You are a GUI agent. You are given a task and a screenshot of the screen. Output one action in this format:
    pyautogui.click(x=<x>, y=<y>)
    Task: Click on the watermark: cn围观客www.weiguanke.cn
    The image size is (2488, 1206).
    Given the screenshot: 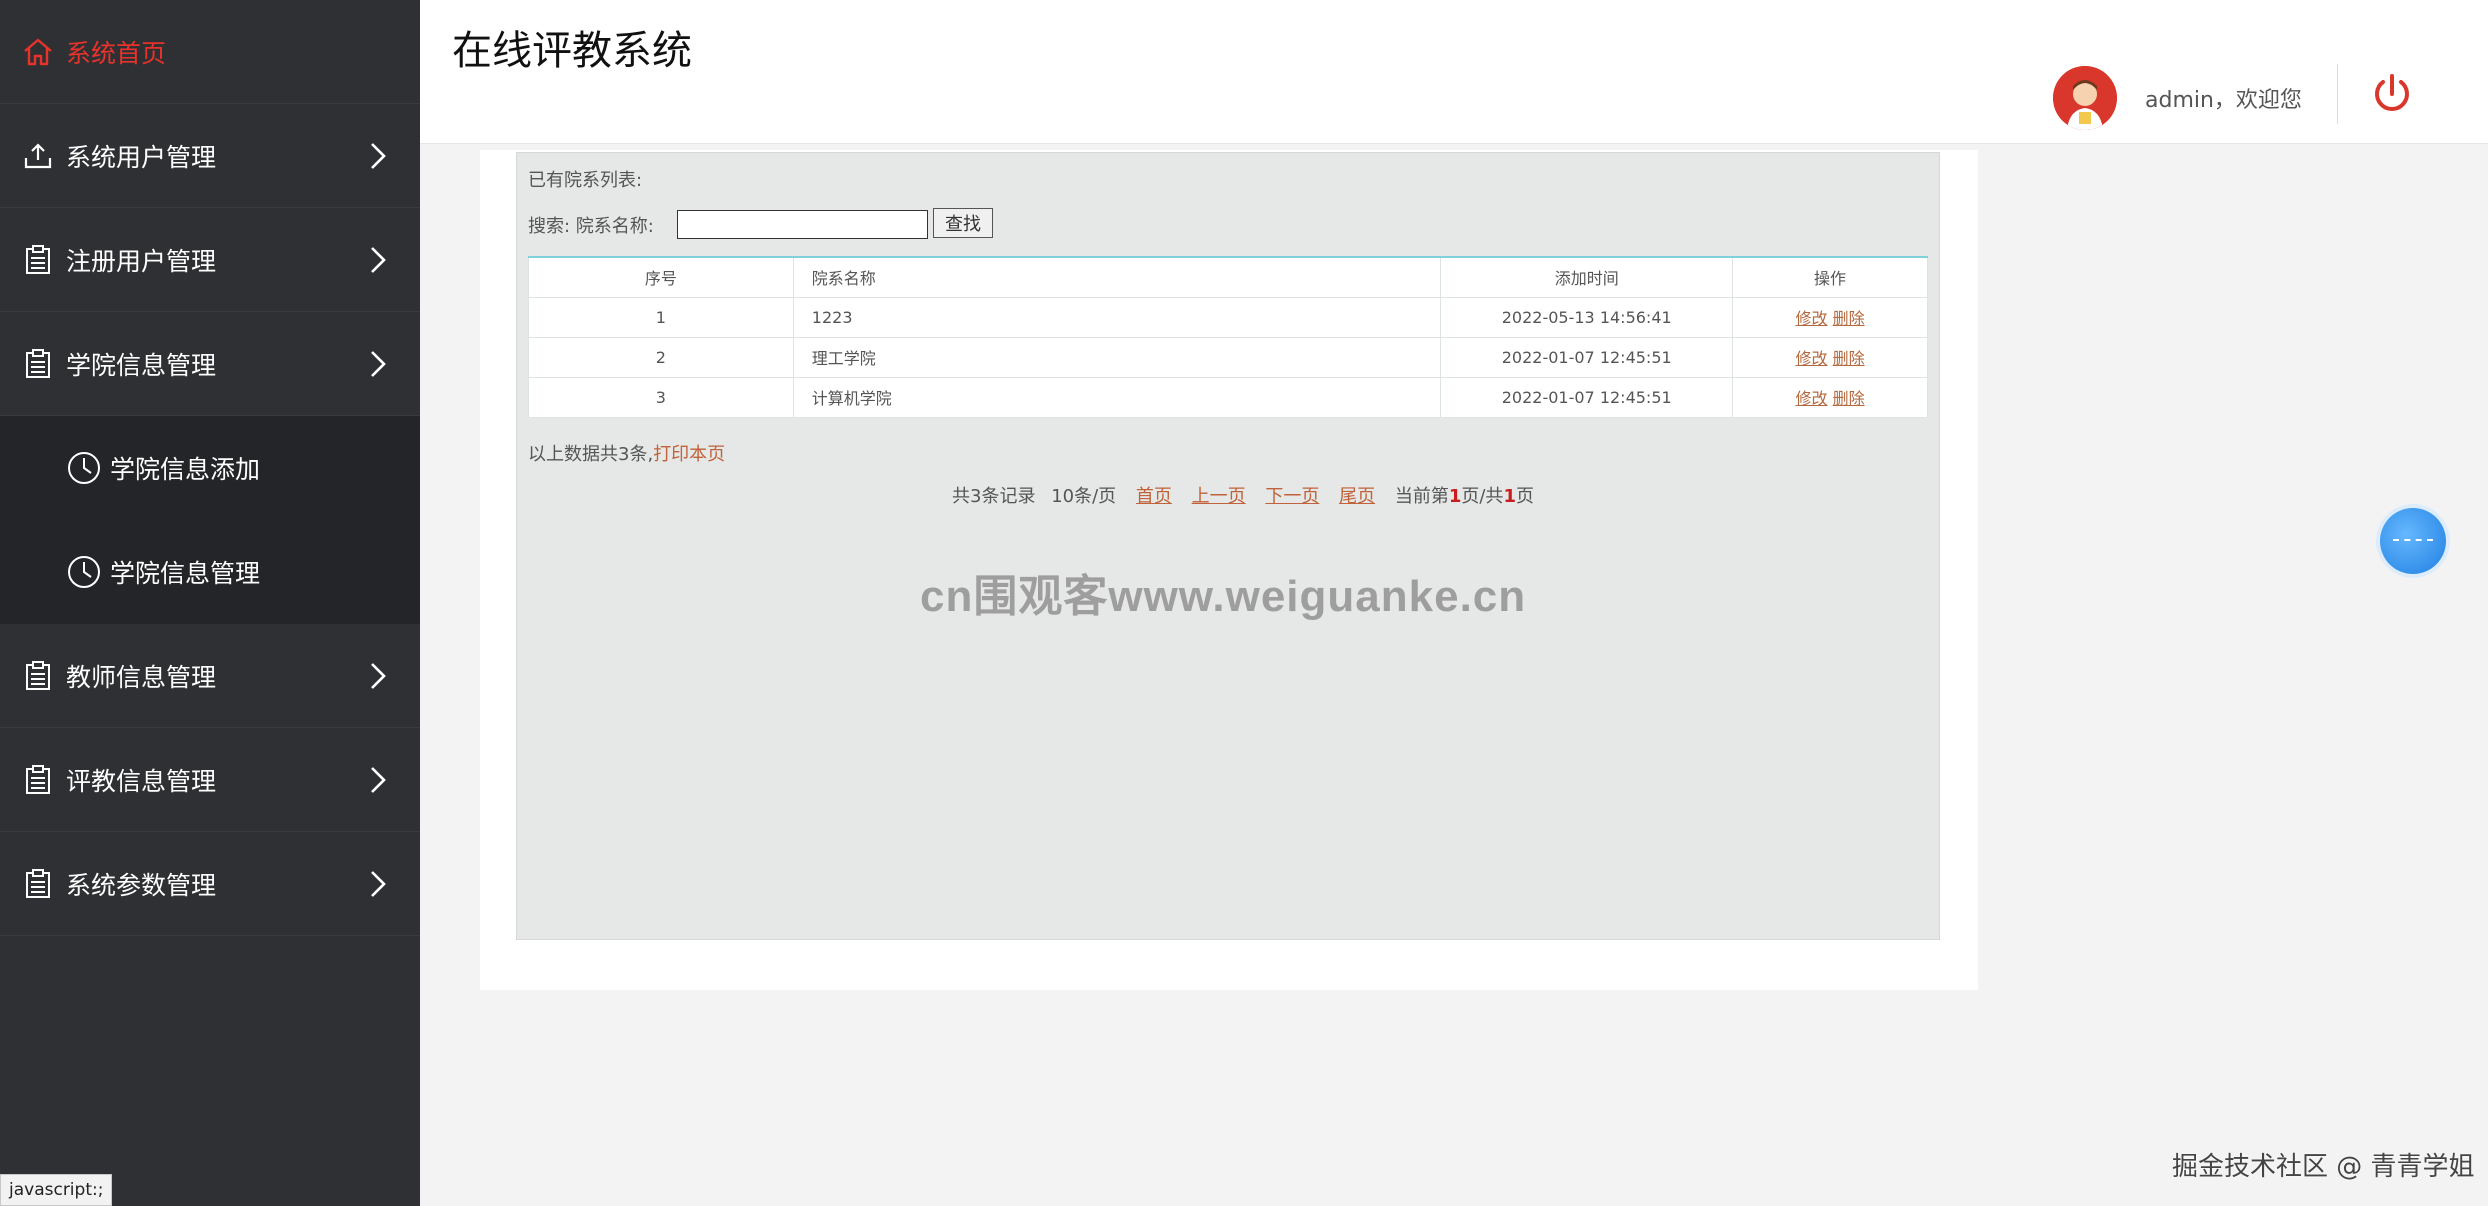 What is the action you would take?
    pyautogui.click(x=1223, y=596)
    